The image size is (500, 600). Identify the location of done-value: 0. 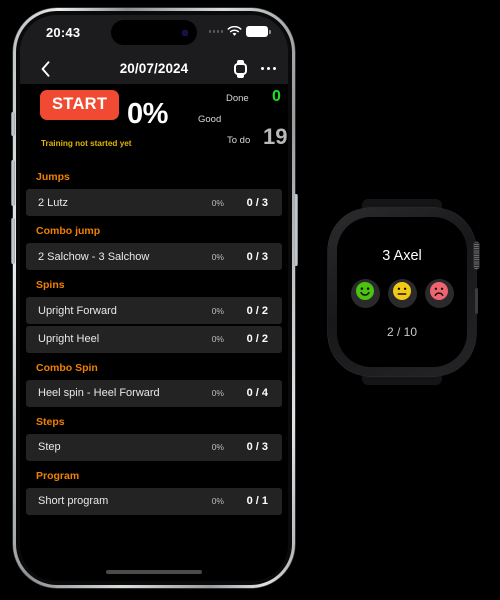
(276, 96).